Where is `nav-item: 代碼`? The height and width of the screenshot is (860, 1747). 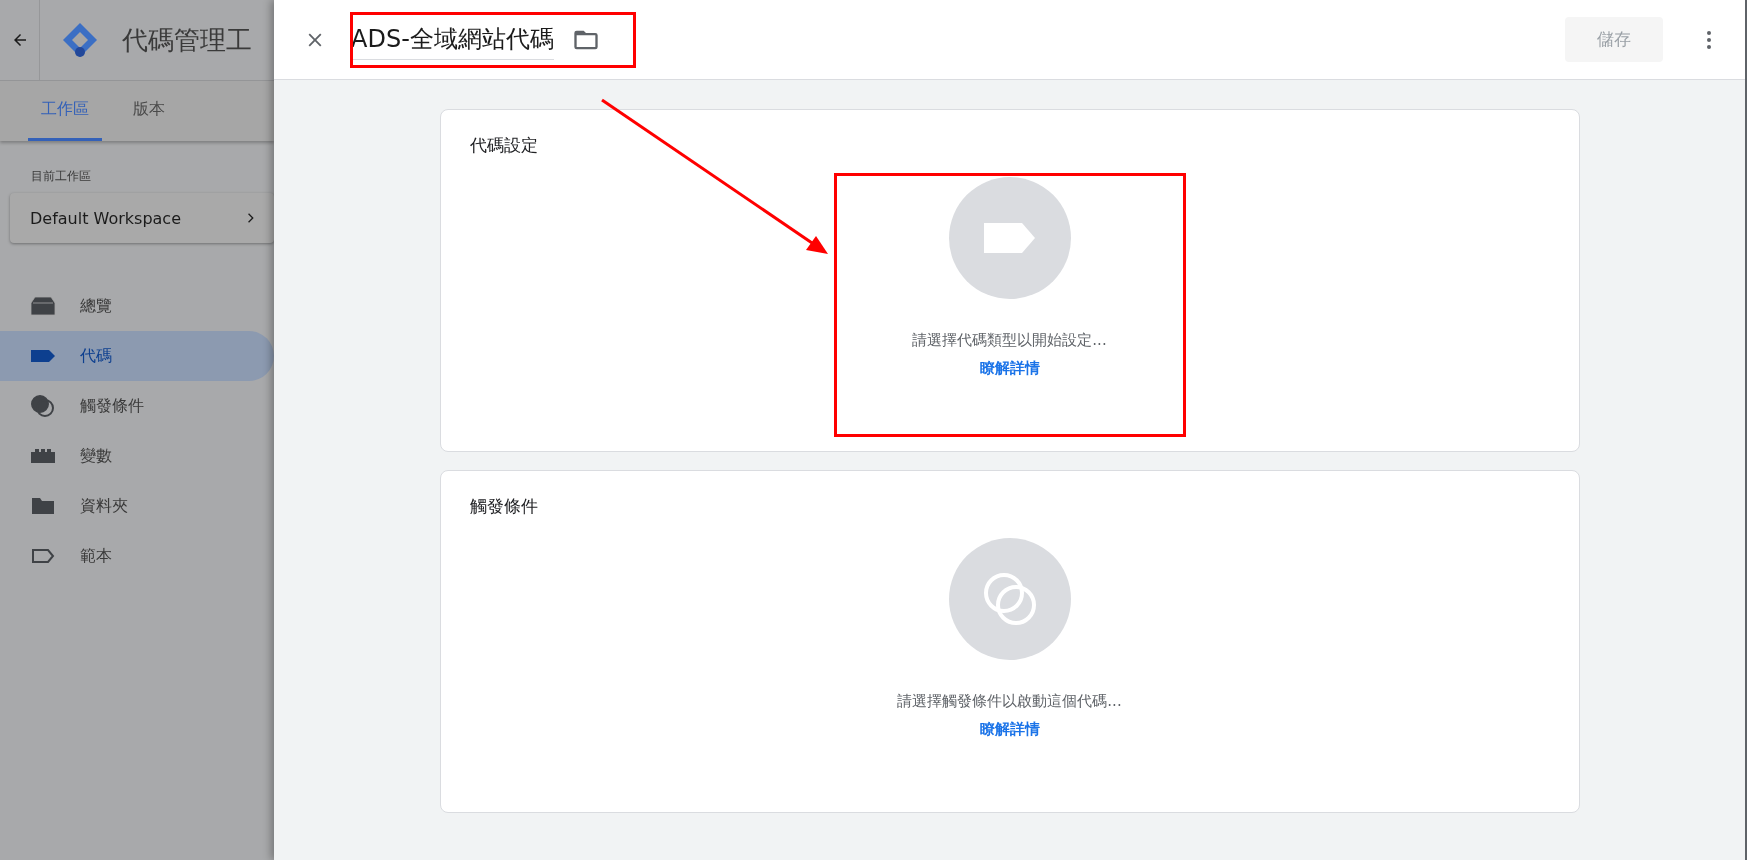
nav-item: 代碼 is located at coordinates (137, 356).